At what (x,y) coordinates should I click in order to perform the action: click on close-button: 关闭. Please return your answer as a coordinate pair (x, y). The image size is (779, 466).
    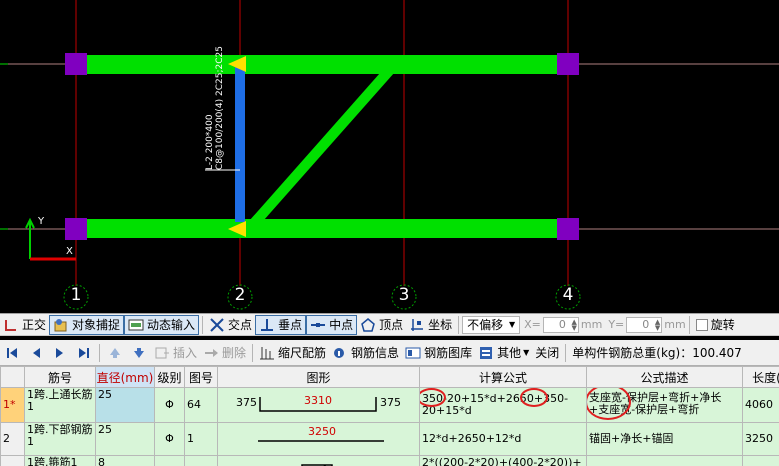
    Looking at the image, I should click on (547, 353).